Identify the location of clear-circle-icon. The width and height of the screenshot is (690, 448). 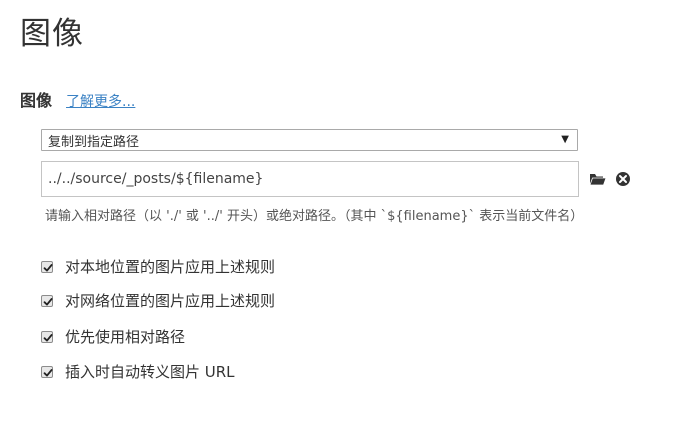
(623, 179).